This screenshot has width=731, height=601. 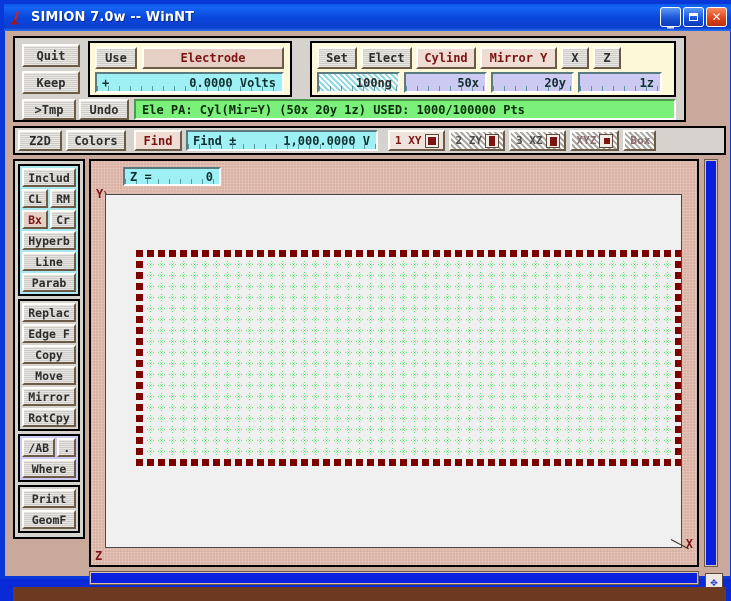 What do you see at coordinates (358, 82) in the screenshot?
I see `ng-field: 100ng` at bounding box center [358, 82].